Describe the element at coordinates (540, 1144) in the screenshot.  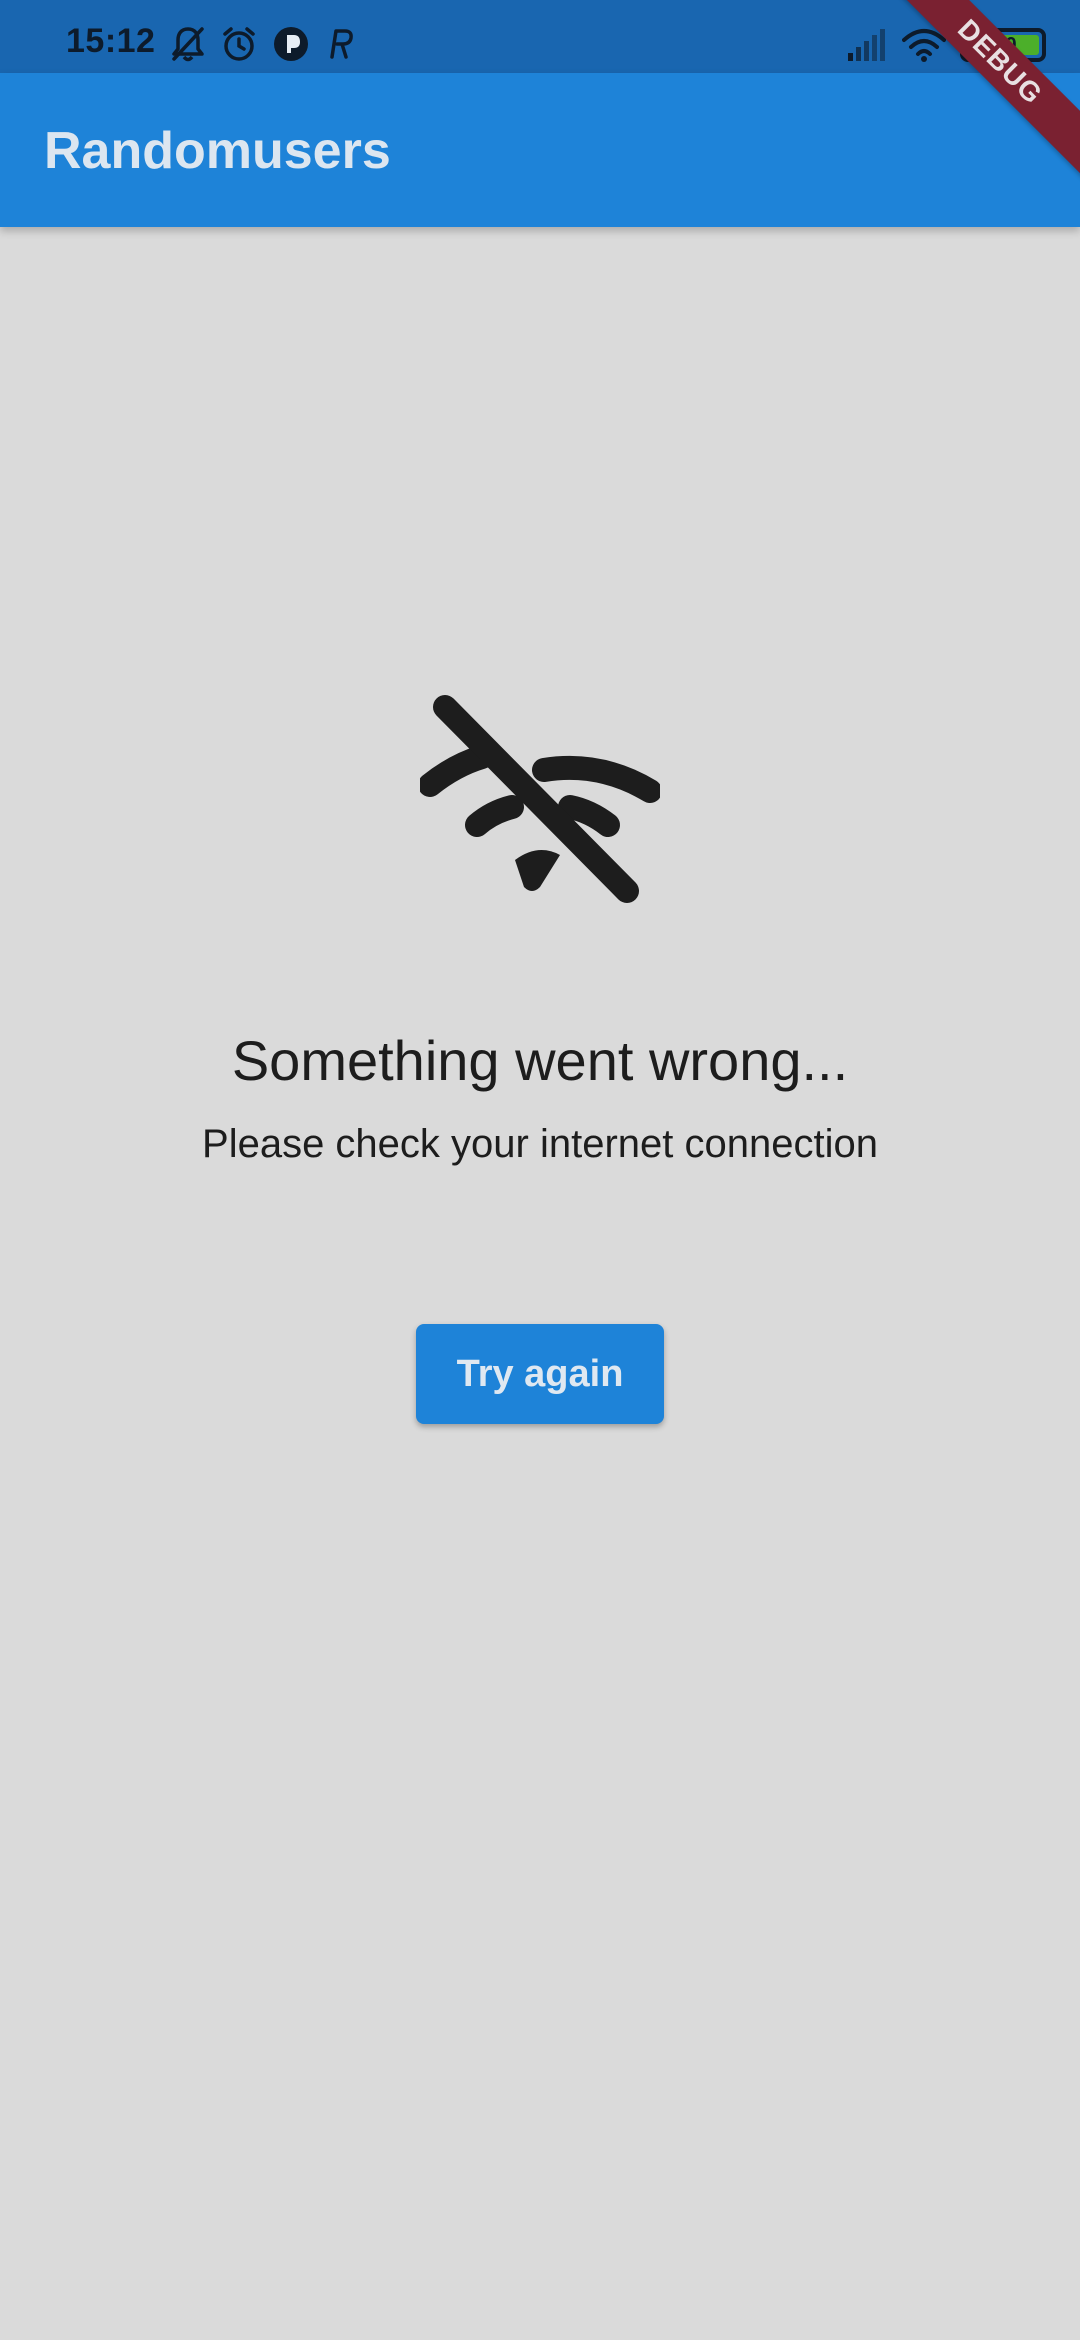
I see `error-message: Please check your internet connection` at that location.